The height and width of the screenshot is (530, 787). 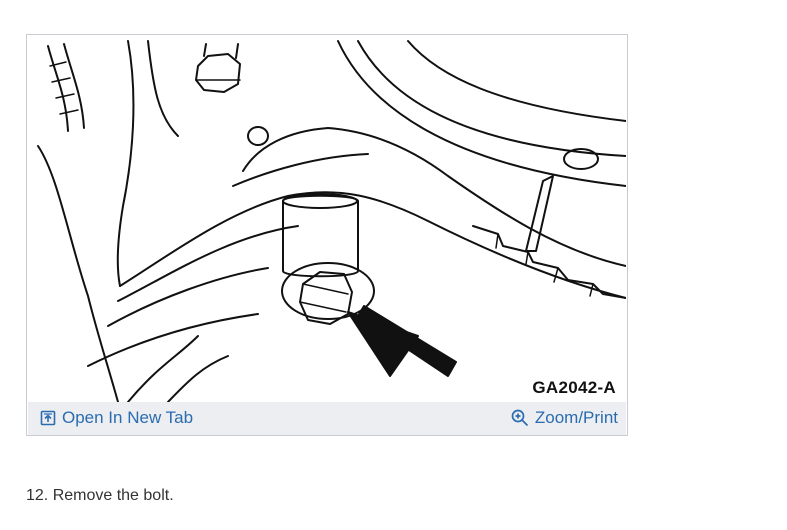 I want to click on zoom-icon, so click(x=520, y=418).